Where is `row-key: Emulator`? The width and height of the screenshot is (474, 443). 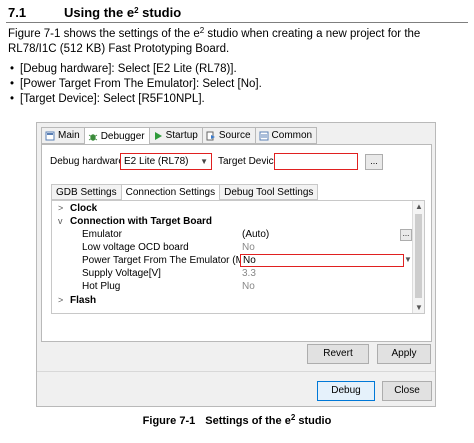
row-key: Emulator is located at coordinates (102, 234).